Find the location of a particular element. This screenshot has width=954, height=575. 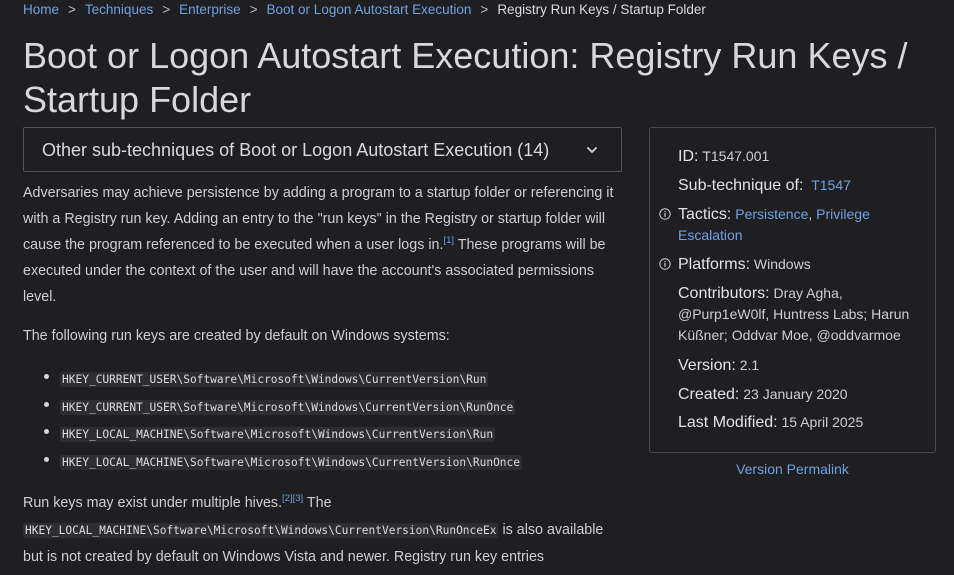

reference-link: [3] is located at coordinates (298, 498).